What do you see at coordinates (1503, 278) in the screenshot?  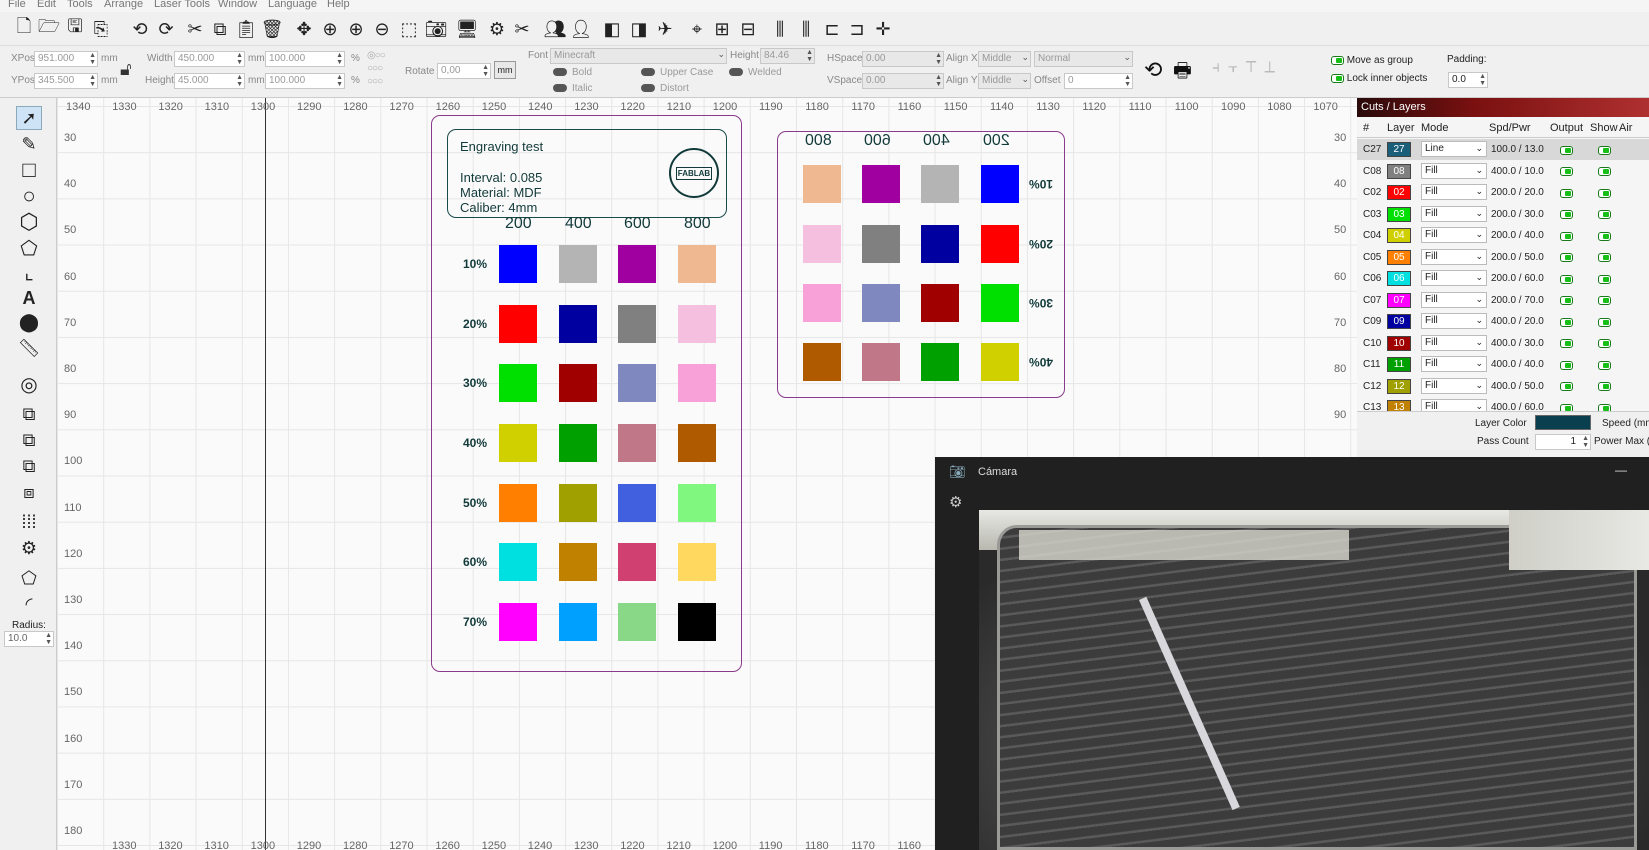 I see `layer-row: C06 06 Fill ⌄ 200.0 / 60.0` at bounding box center [1503, 278].